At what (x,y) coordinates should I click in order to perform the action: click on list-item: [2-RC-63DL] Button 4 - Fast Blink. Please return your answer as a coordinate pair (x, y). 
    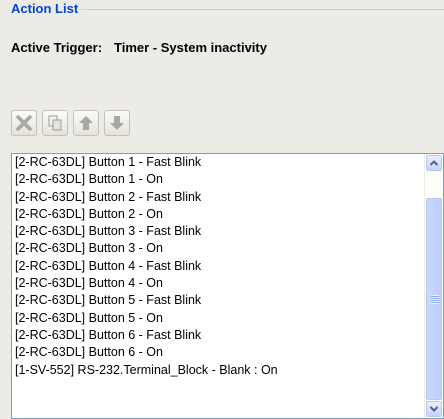
    Looking at the image, I should click on (218, 266).